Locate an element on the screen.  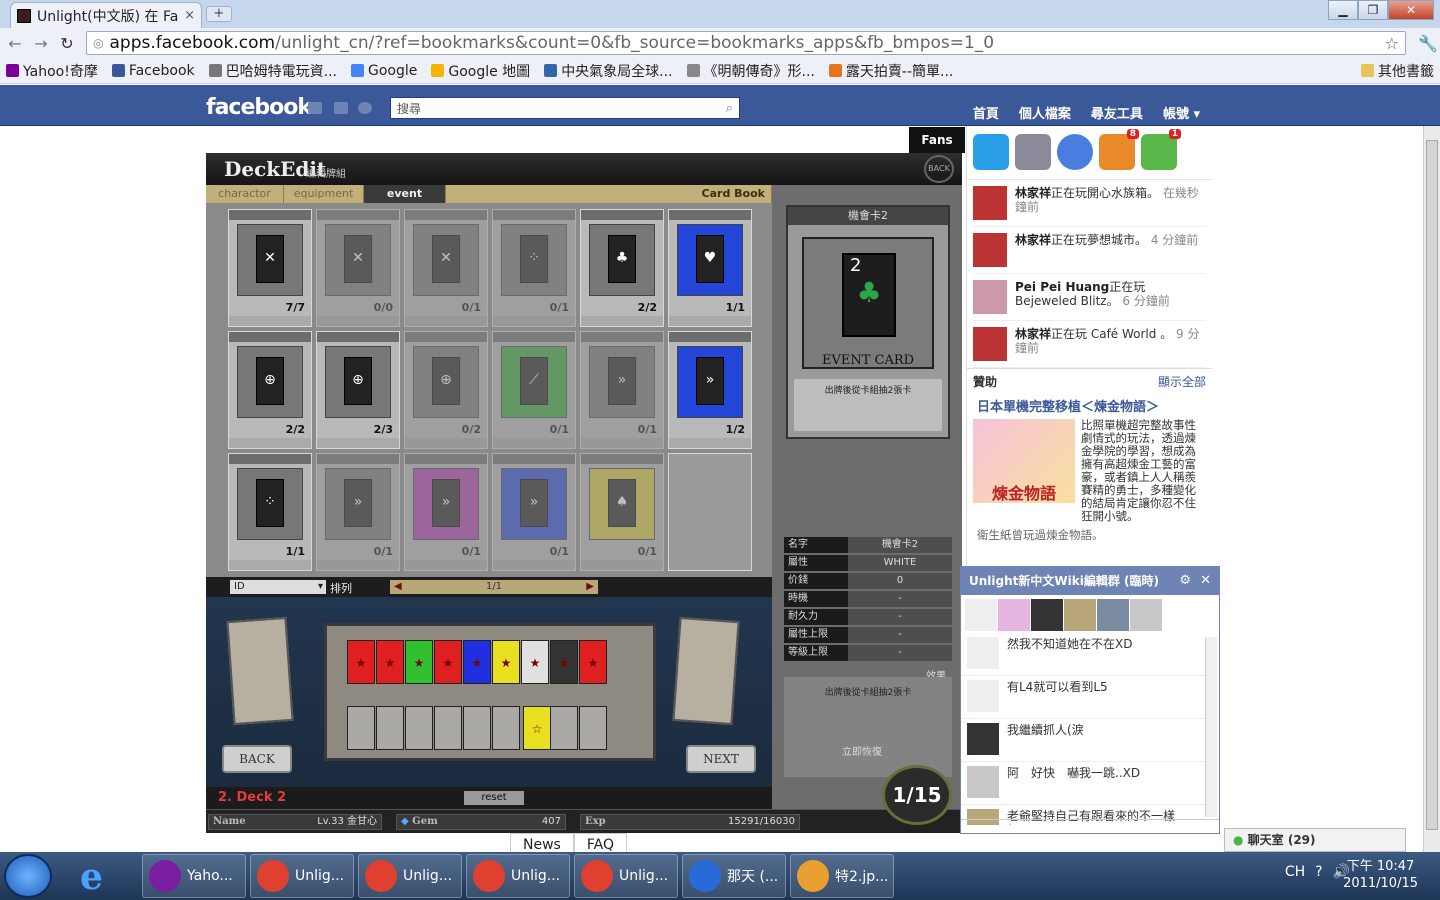
ticker-item: Pei Pei Huang正在玩 Bejeweled Blitz。 6 分鐘前 is located at coordinates (1089, 297).